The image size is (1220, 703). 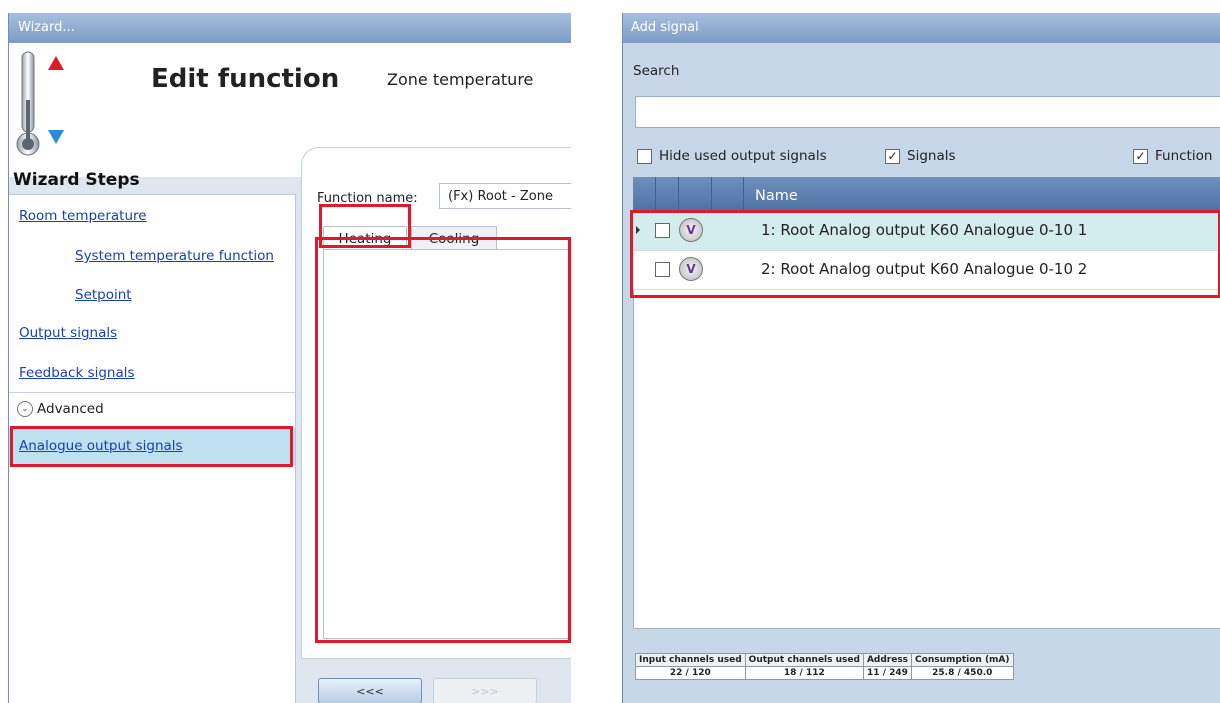 What do you see at coordinates (962, 673) in the screenshot?
I see `stats-value: 25.8 / 450.0` at bounding box center [962, 673].